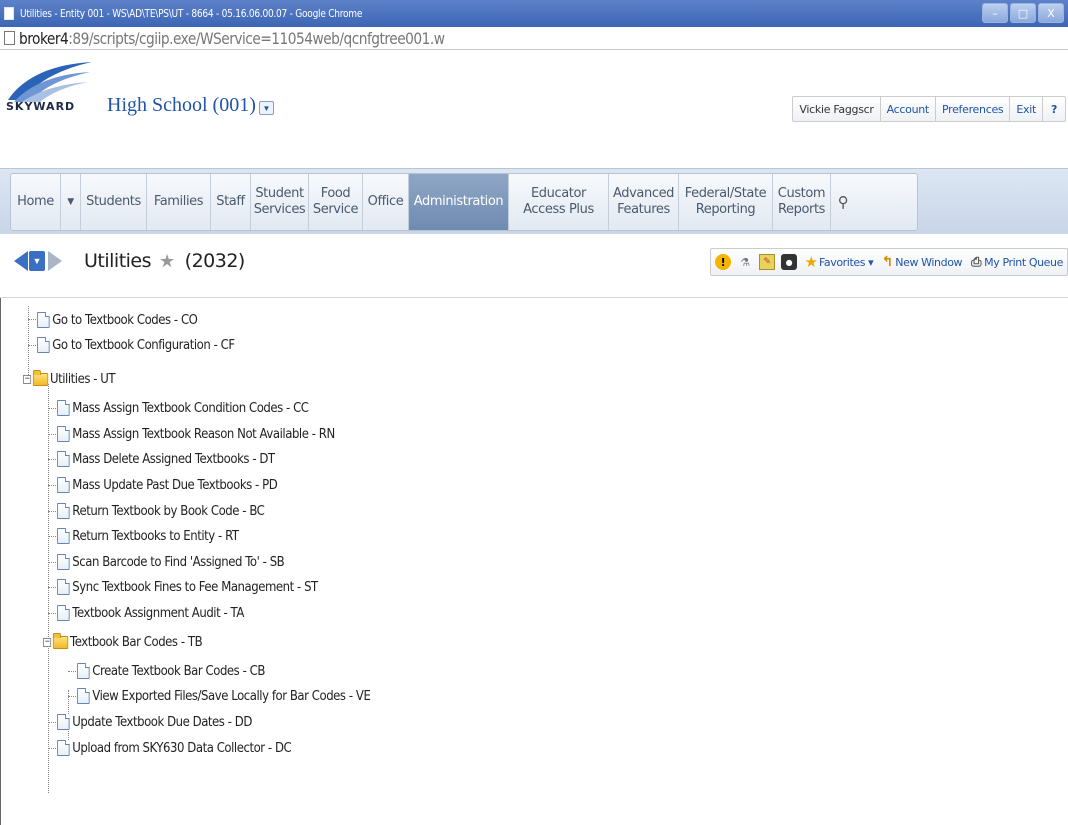 The image size is (1068, 825). I want to click on tree-item-label: Textbook Bar Codes - TB, so click(136, 642).